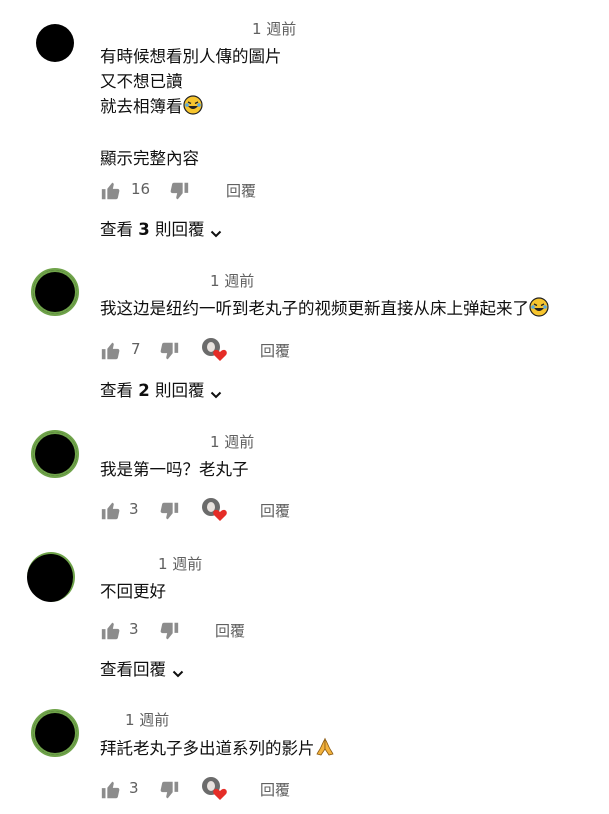 The width and height of the screenshot is (609, 814). Describe the element at coordinates (174, 469) in the screenshot. I see `comment-text-line: 我是第一吗？老丸子` at that location.